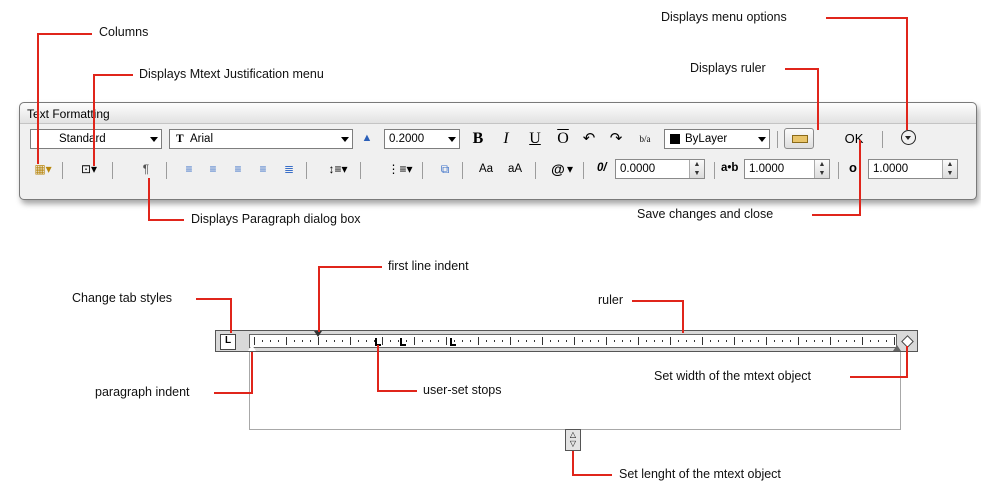 The width and height of the screenshot is (981, 482). Describe the element at coordinates (289, 169) in the screenshot. I see `distribute-icon: ≣` at that location.